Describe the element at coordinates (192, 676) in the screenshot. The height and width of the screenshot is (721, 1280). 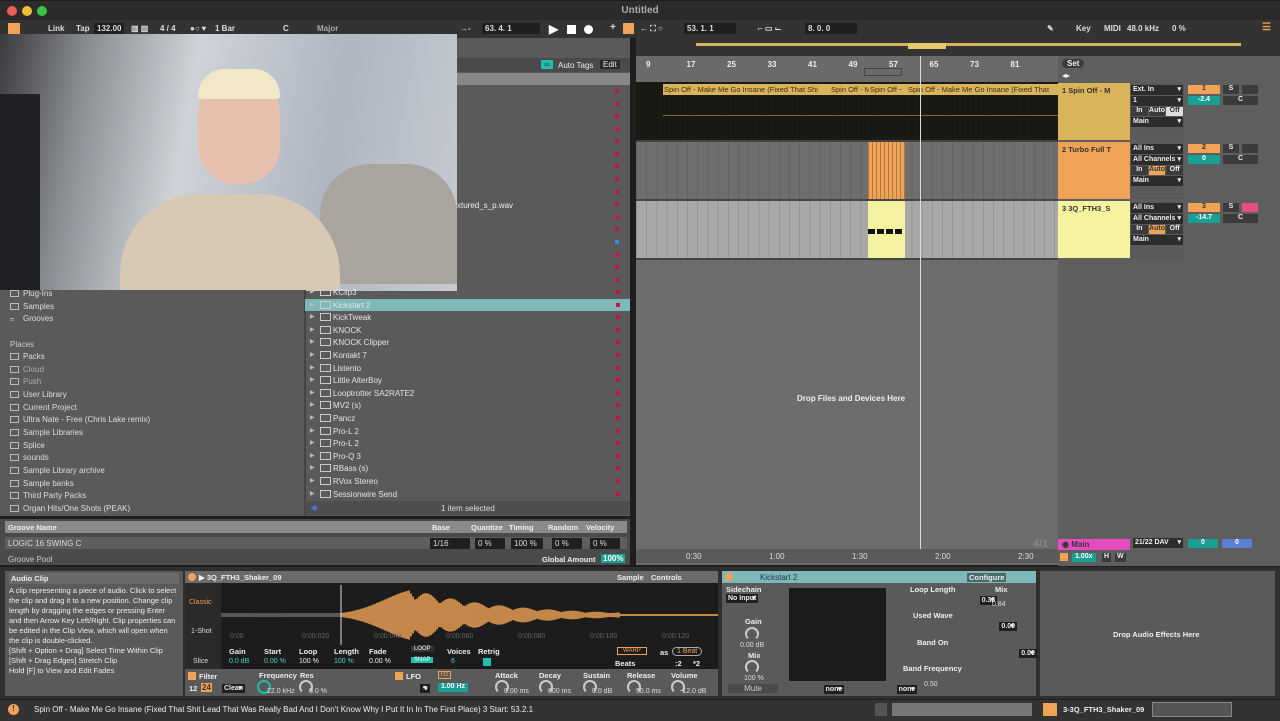
I see `filter-toggle` at that location.